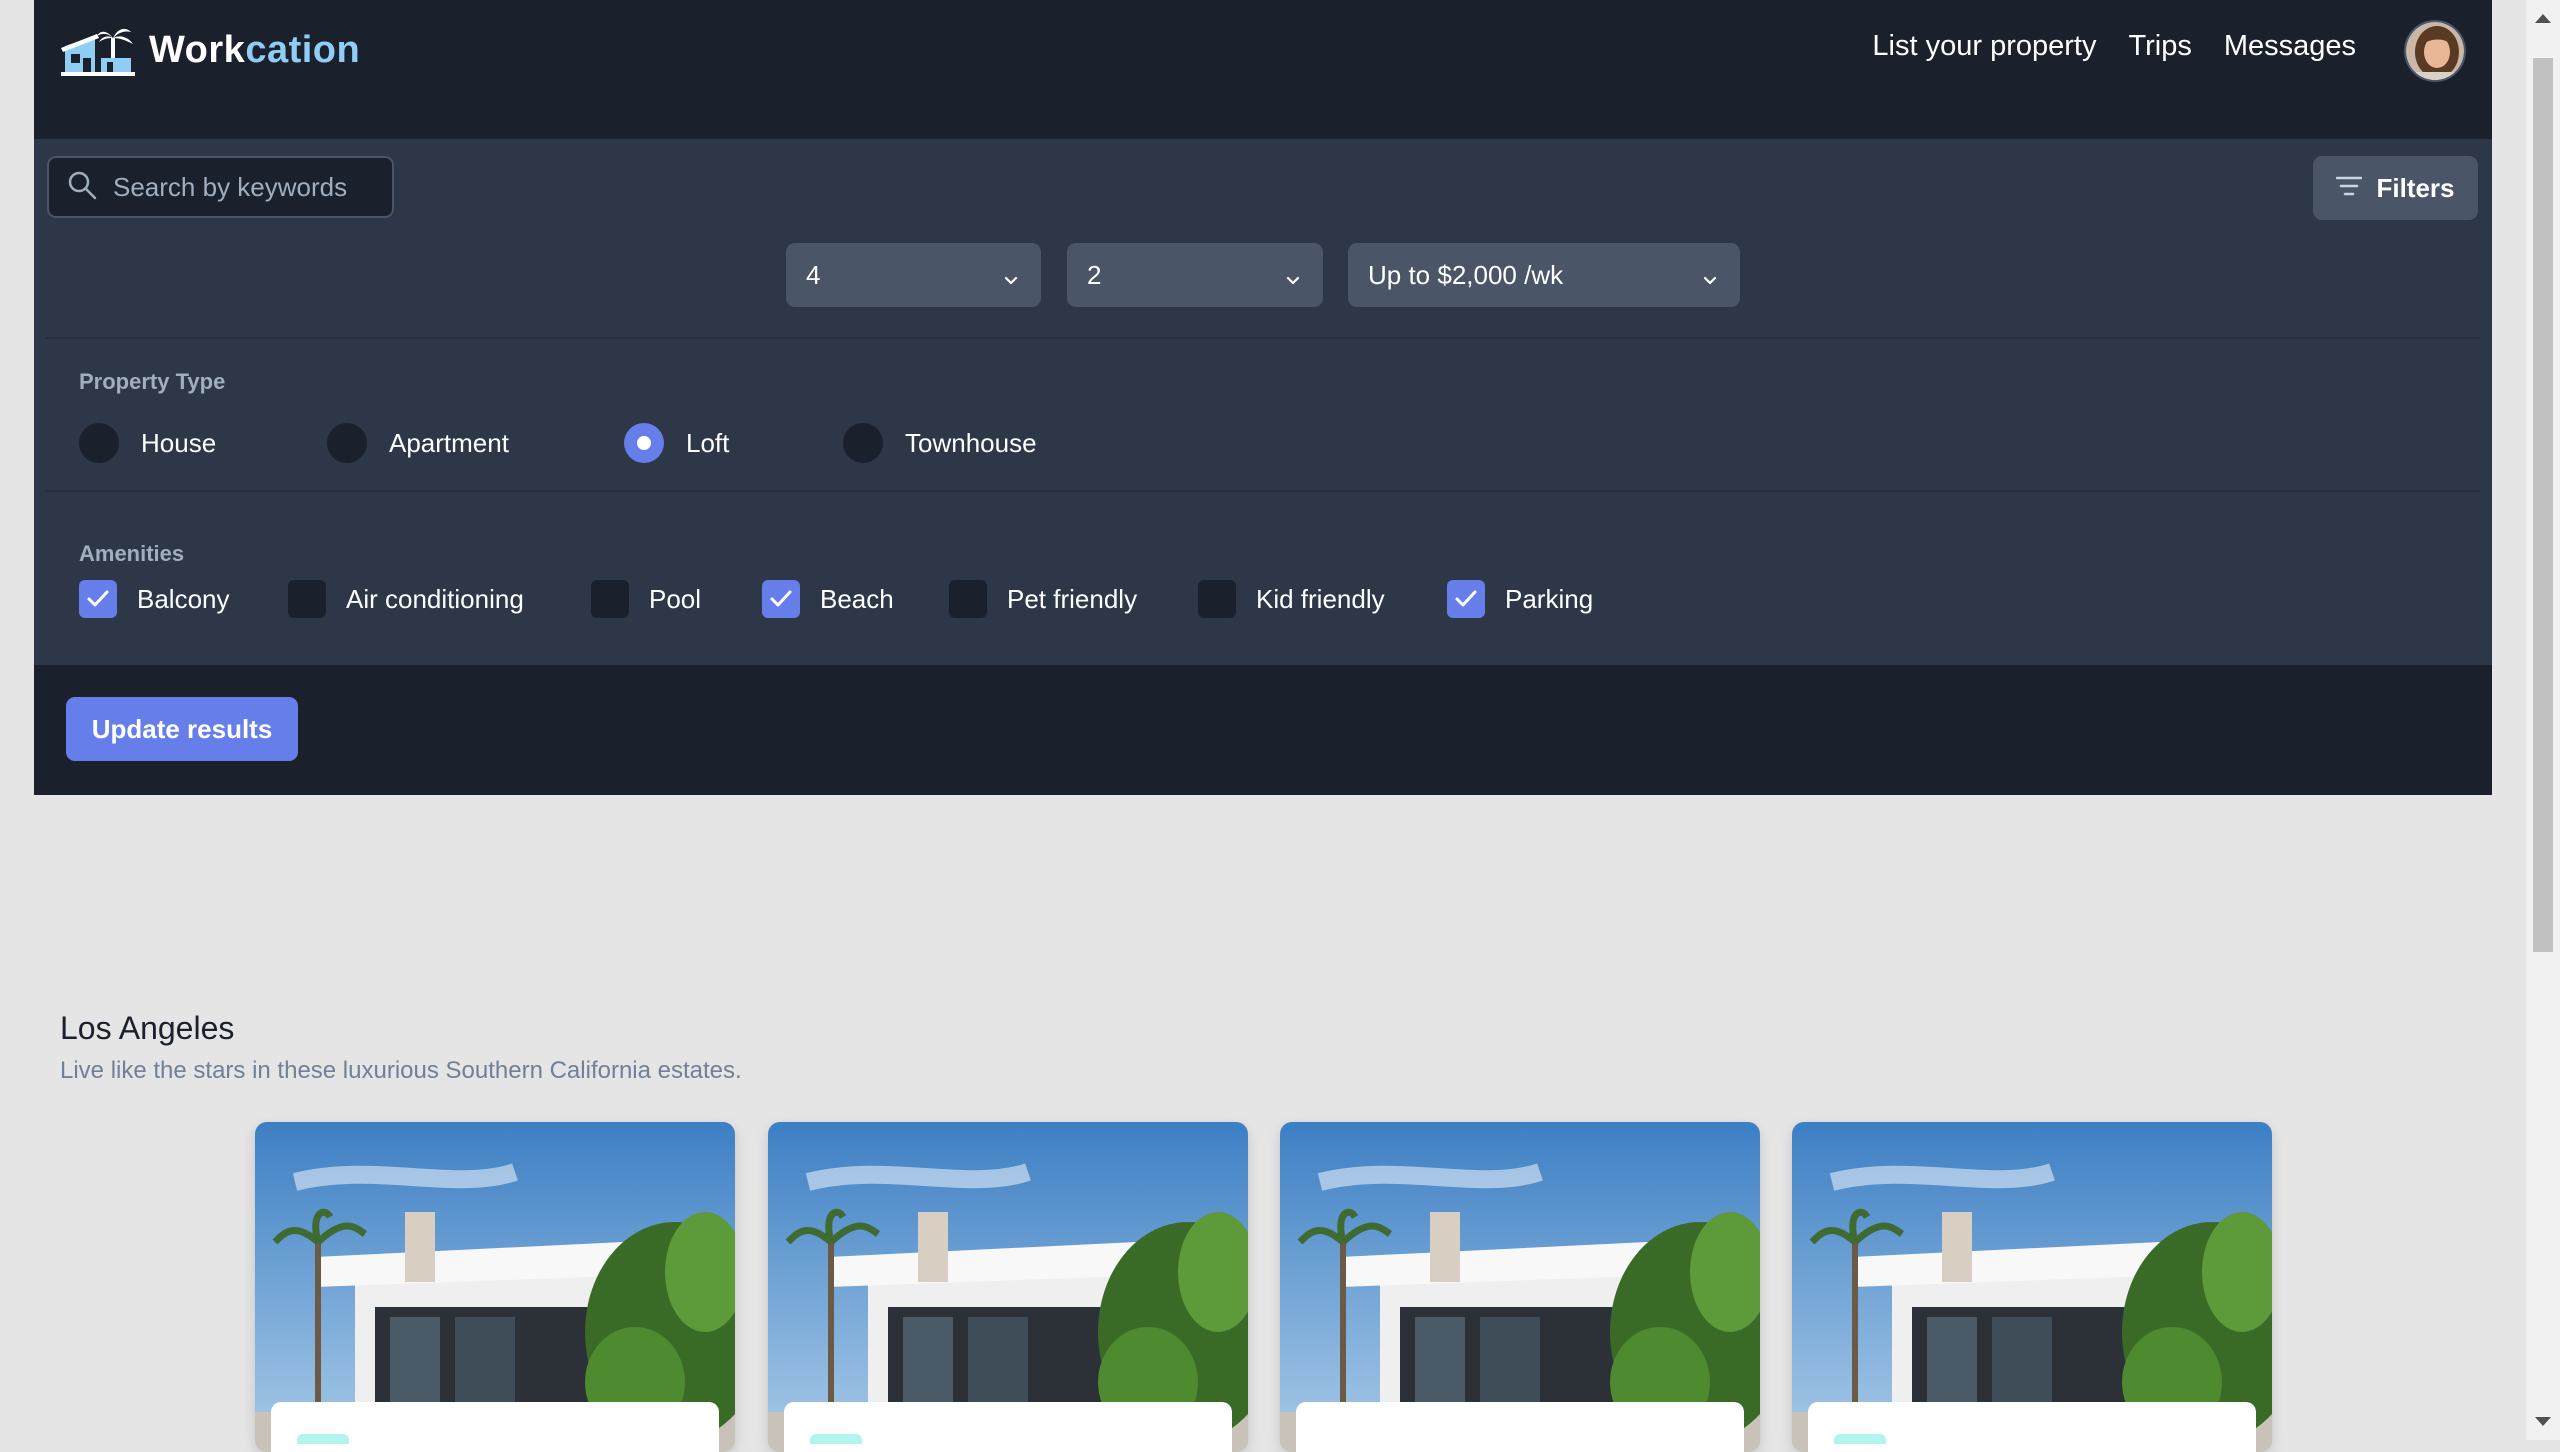 The width and height of the screenshot is (2560, 1452). I want to click on search-box, so click(220, 187).